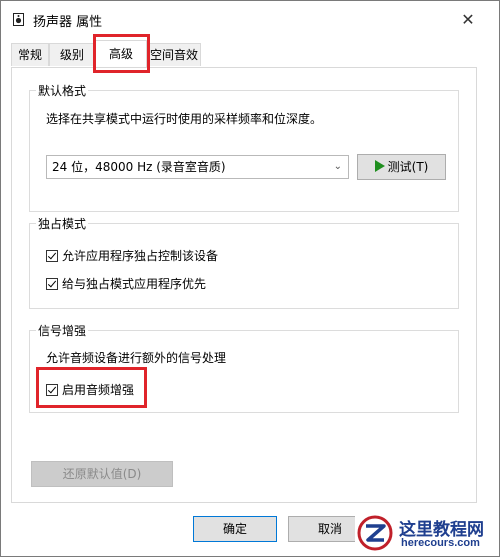  I want to click on tab-advanced: 高级, so click(121, 53).